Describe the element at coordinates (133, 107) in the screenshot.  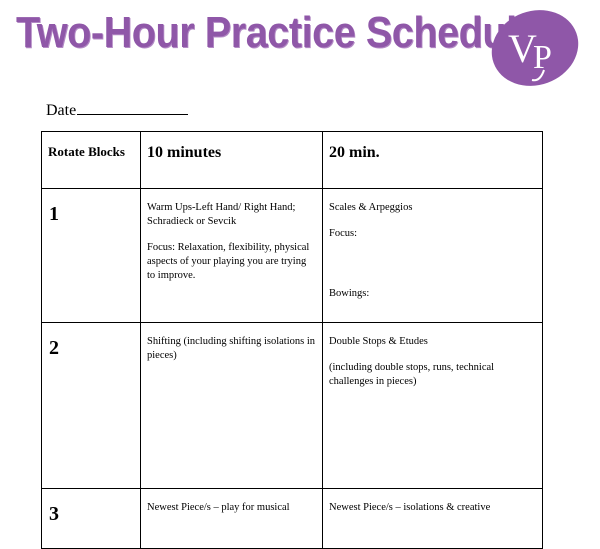
I see `date-blank-line` at that location.